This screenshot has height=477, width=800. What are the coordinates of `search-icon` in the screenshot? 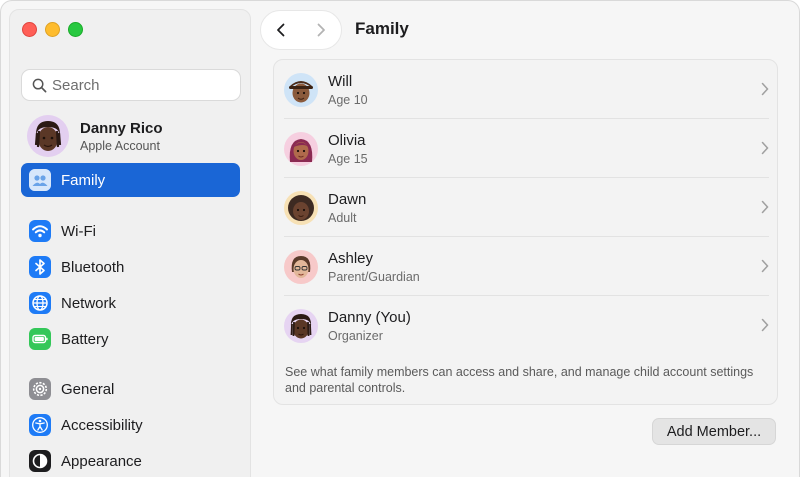 It's located at (39, 85).